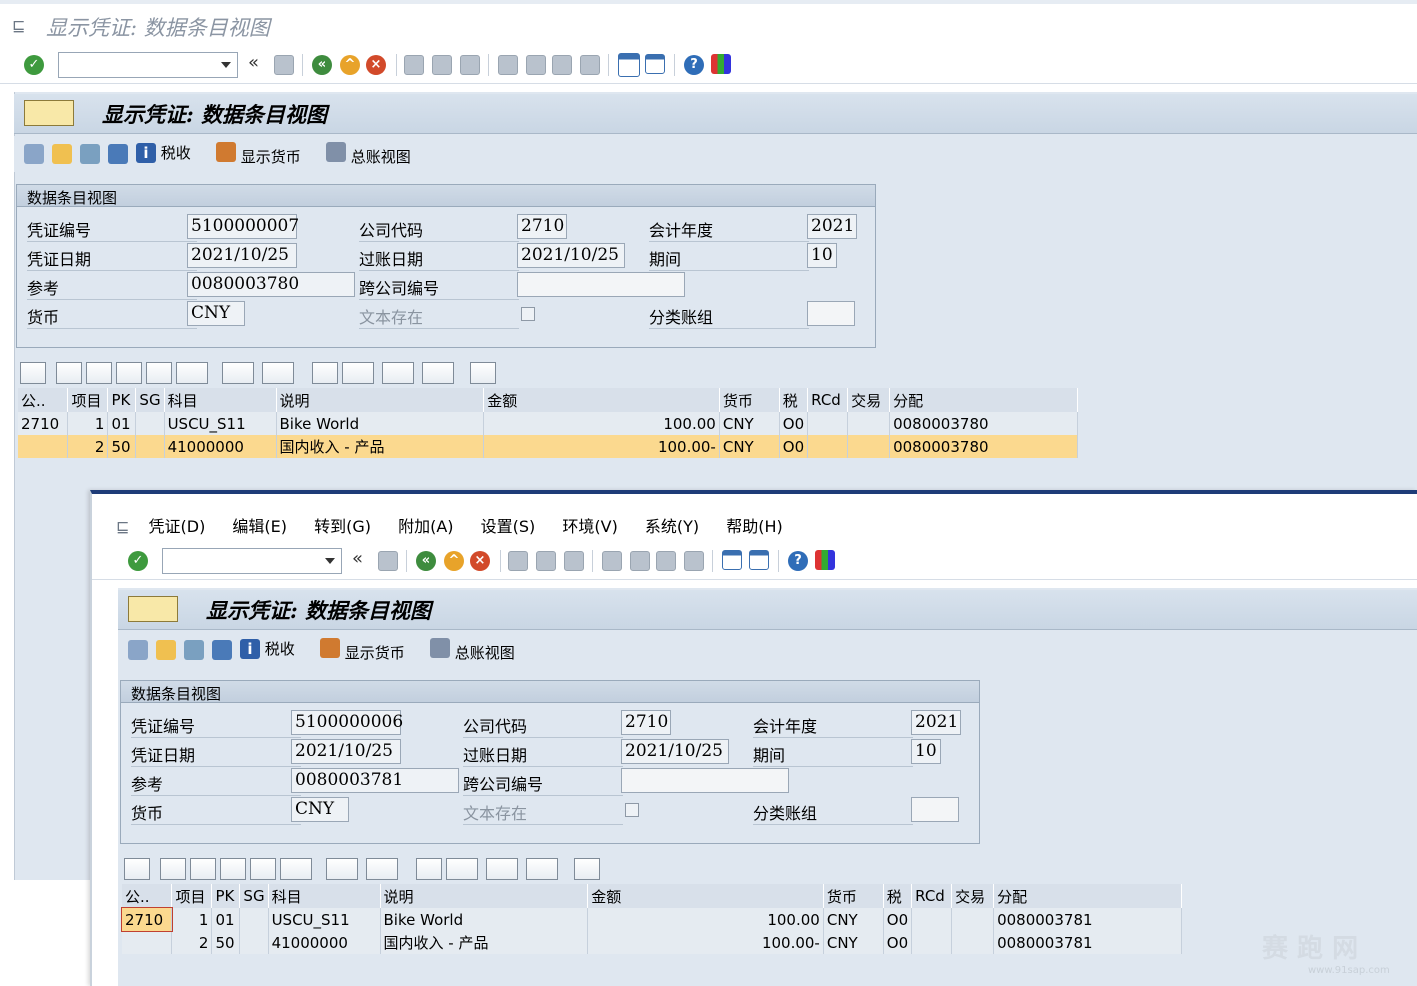  What do you see at coordinates (832, 226) in the screenshot?
I see `fiscal-year-field: 2021` at bounding box center [832, 226].